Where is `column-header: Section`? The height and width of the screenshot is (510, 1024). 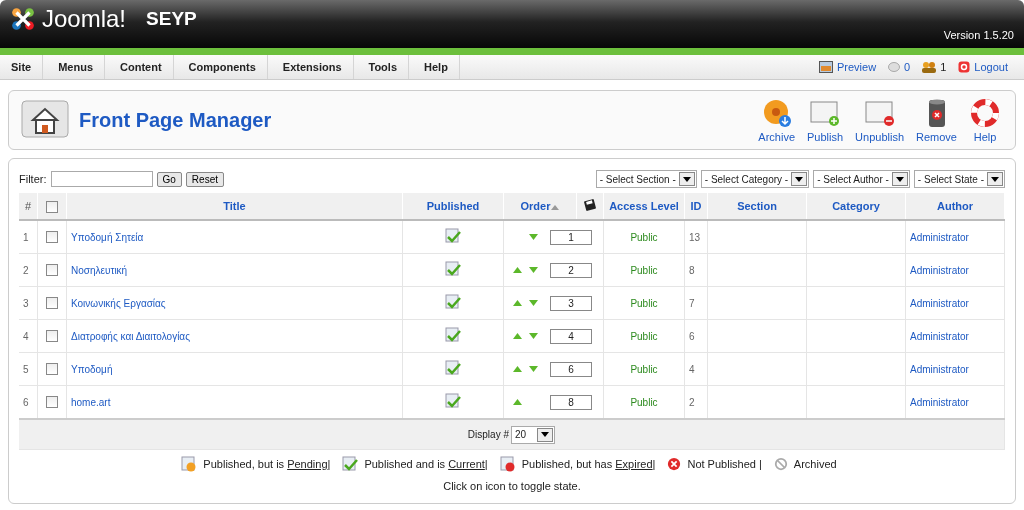
column-header: Section is located at coordinates (757, 206).